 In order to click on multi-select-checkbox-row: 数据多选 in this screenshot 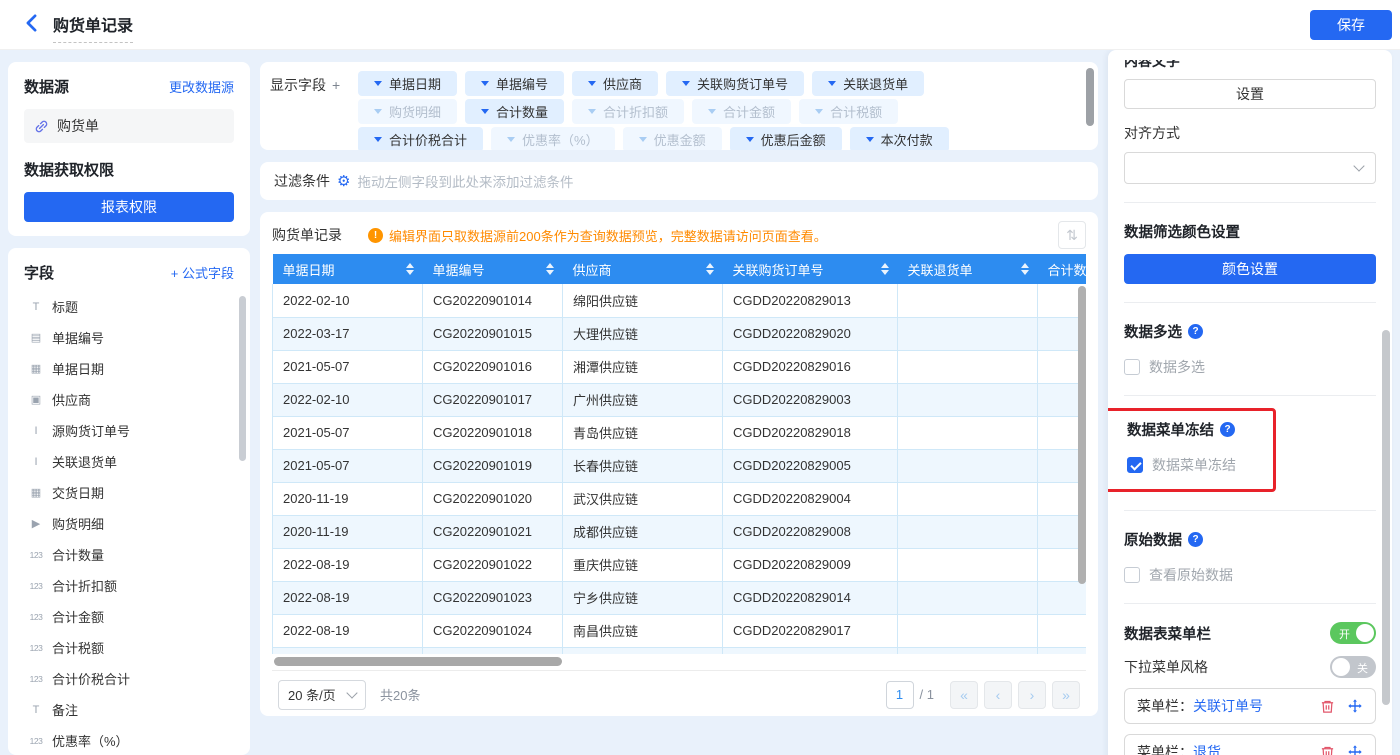, I will do `click(1250, 367)`.